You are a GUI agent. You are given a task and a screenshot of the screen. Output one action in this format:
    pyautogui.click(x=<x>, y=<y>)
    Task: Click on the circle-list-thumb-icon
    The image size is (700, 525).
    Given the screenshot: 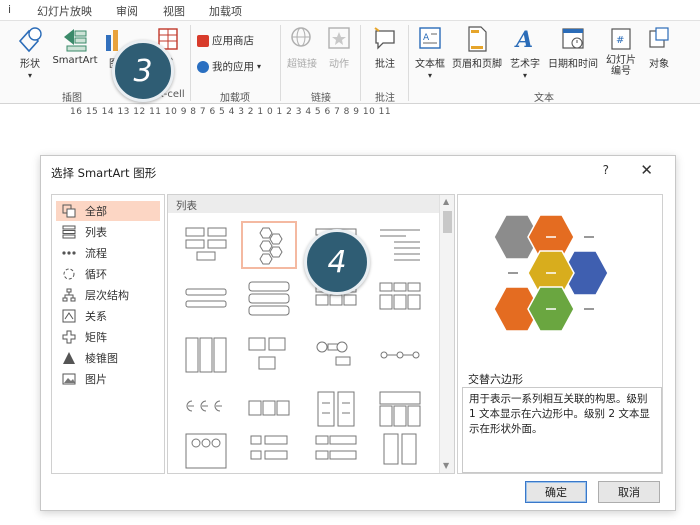 What is the action you would take?
    pyautogui.click(x=333, y=353)
    